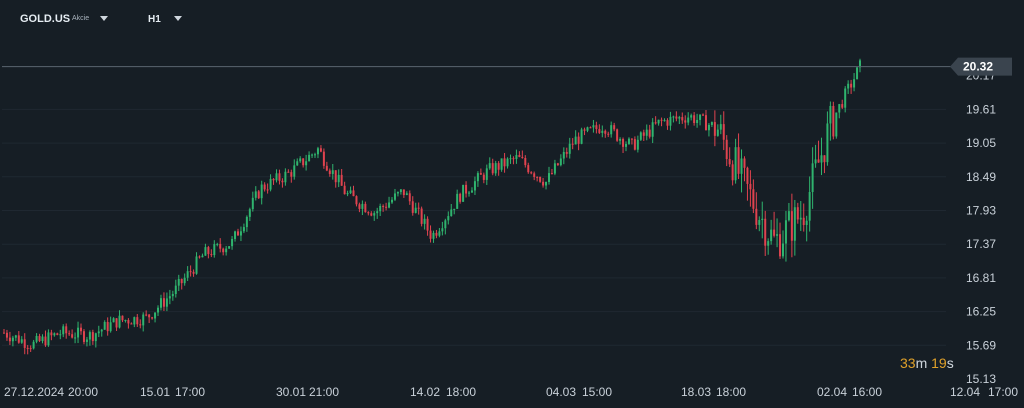  I want to click on timeframe-label: H1, so click(154, 19).